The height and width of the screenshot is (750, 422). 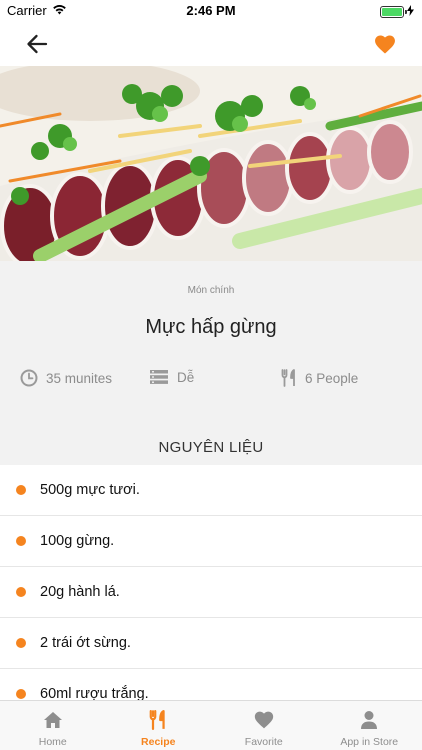 I want to click on user-icon, so click(x=369, y=720).